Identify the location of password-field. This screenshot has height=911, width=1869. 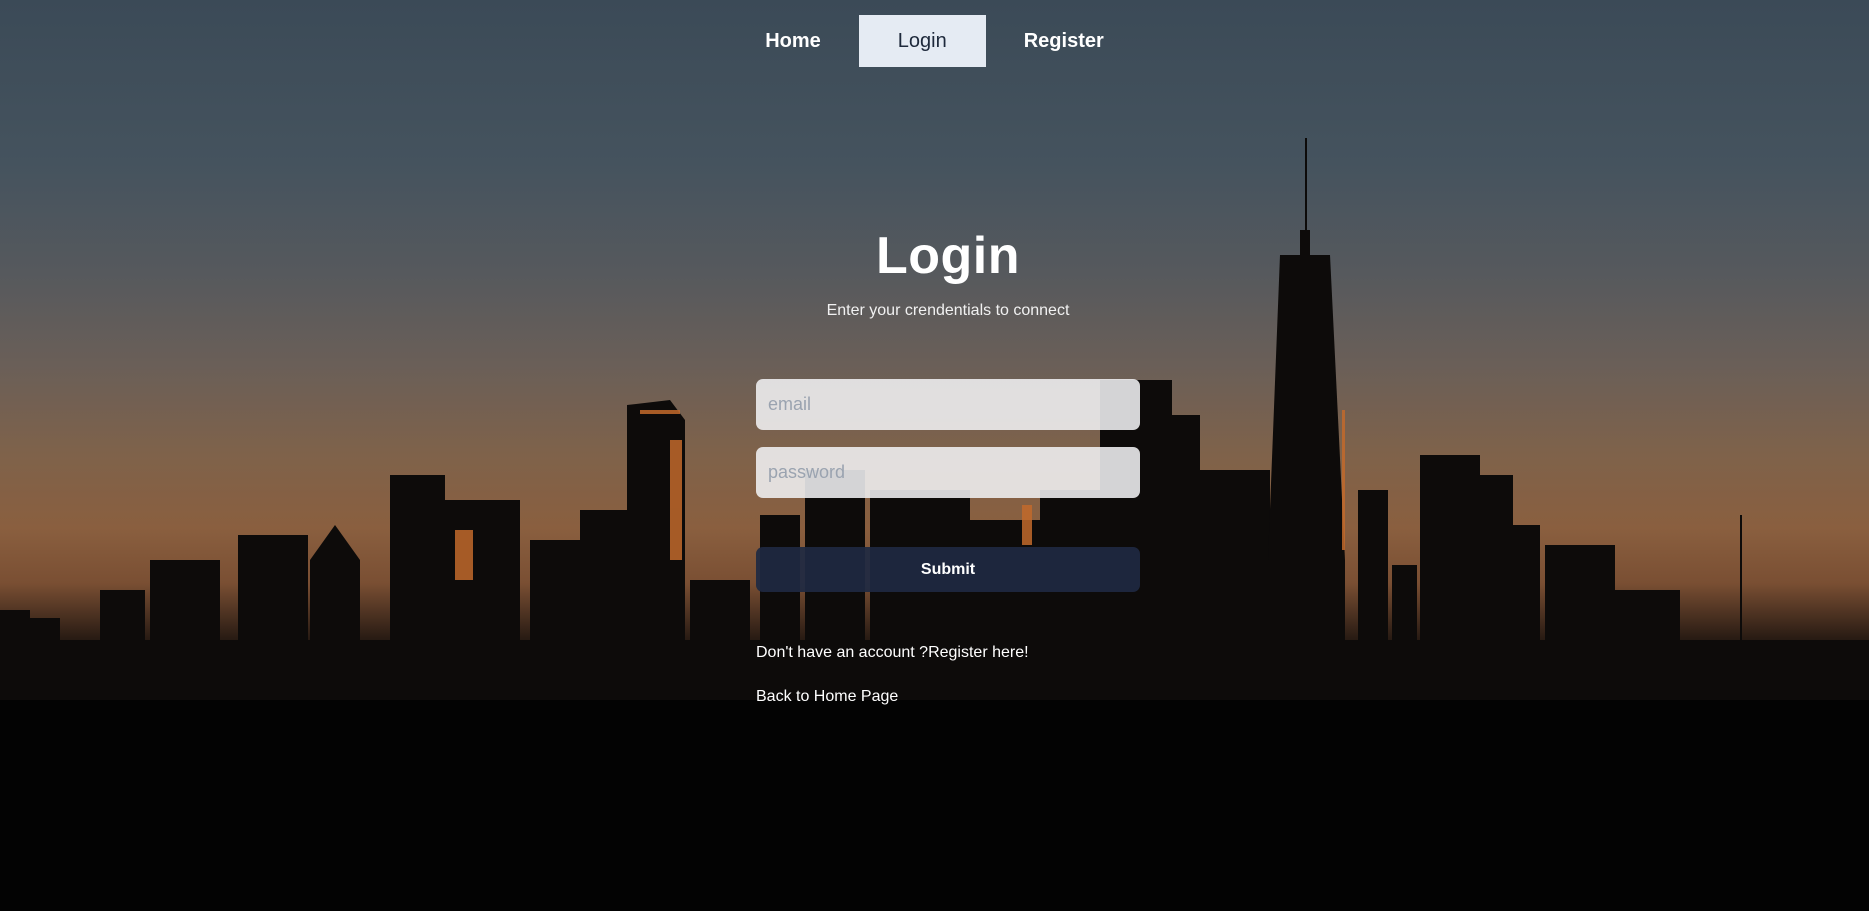
(948, 472).